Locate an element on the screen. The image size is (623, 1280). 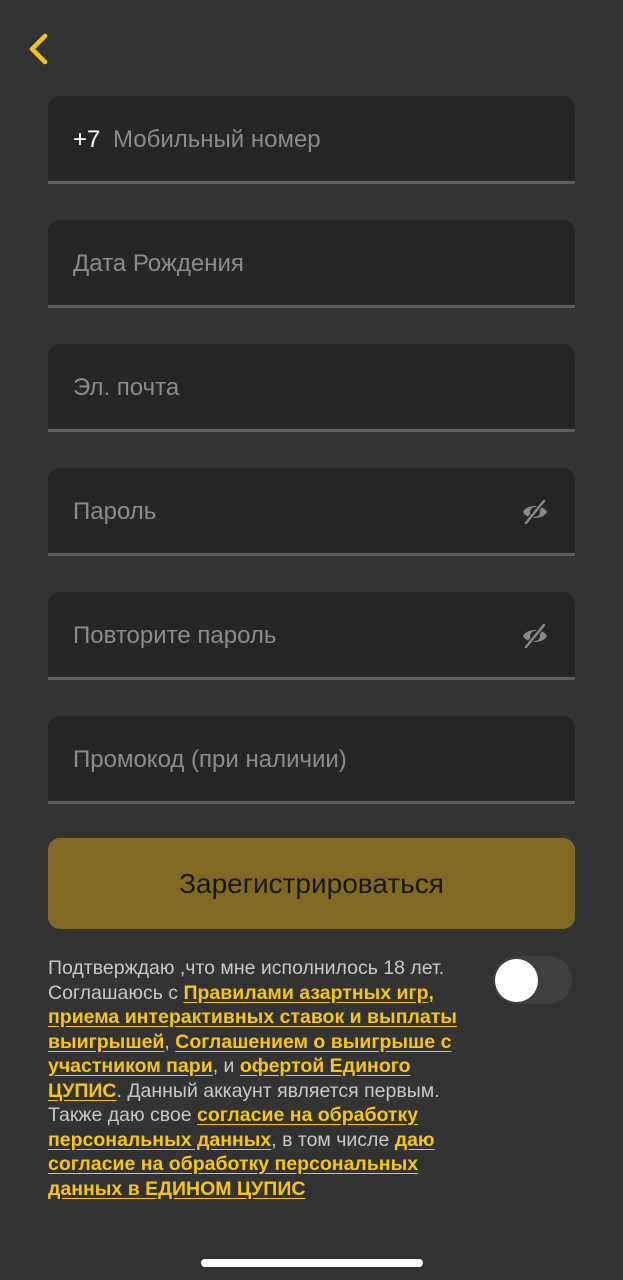
consent-text-part: , и is located at coordinates (226, 1066).